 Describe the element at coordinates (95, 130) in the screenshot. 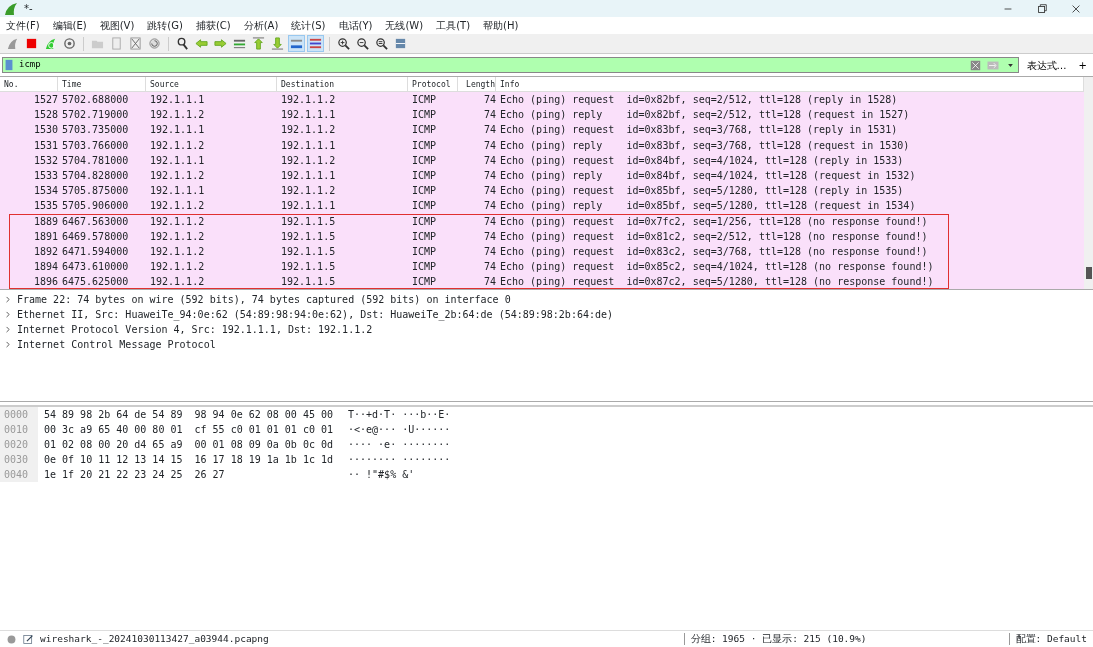

I see `table-cell-text: 5703.735000` at that location.